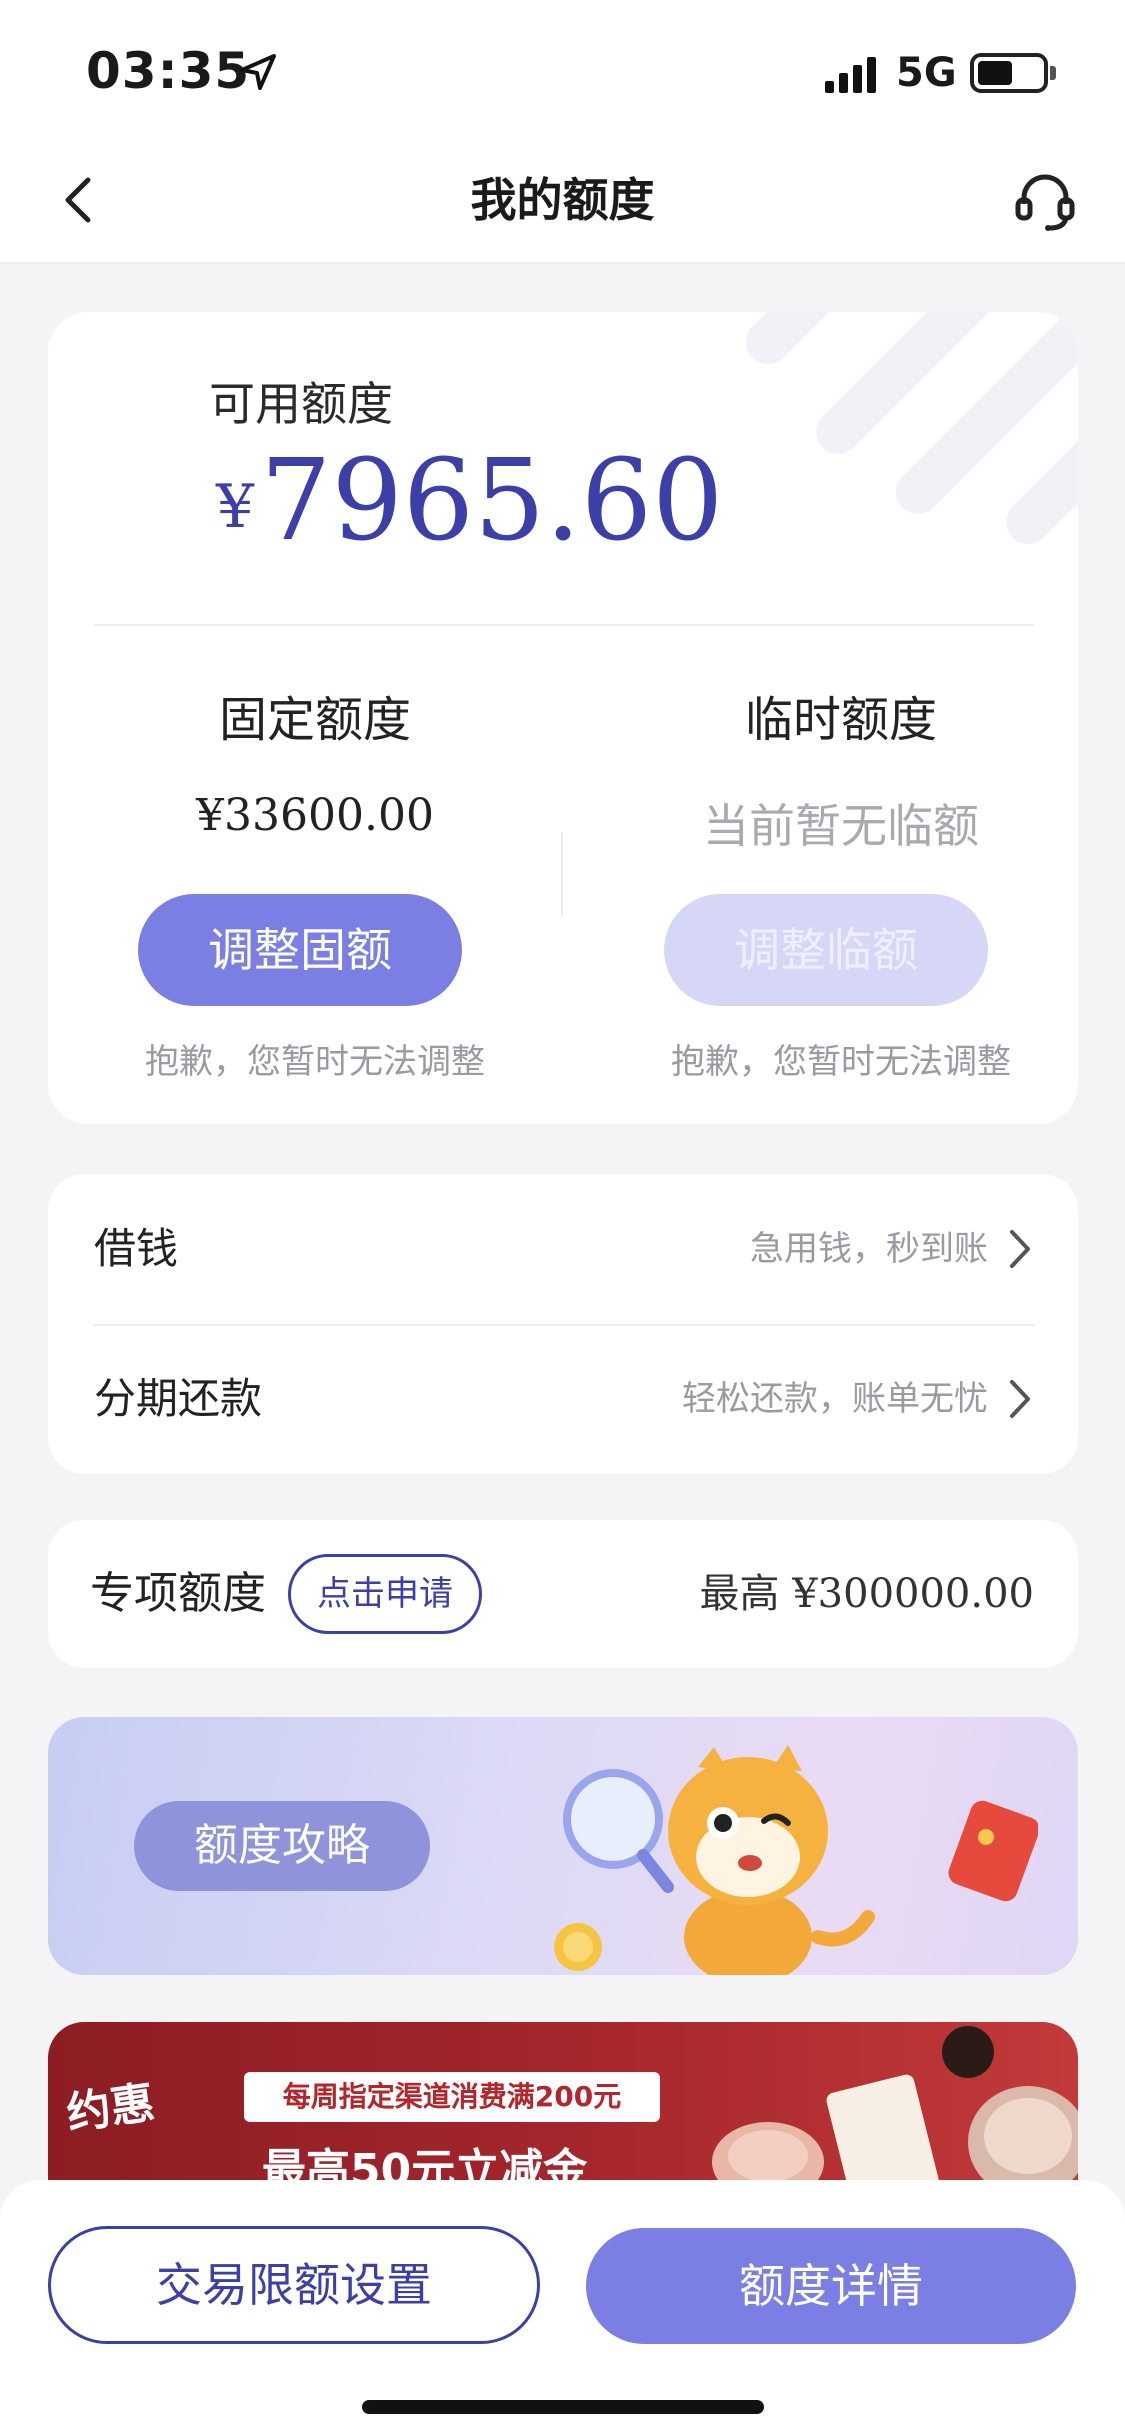 This screenshot has width=1125, height=2435. I want to click on location-arrow-icon, so click(258, 72).